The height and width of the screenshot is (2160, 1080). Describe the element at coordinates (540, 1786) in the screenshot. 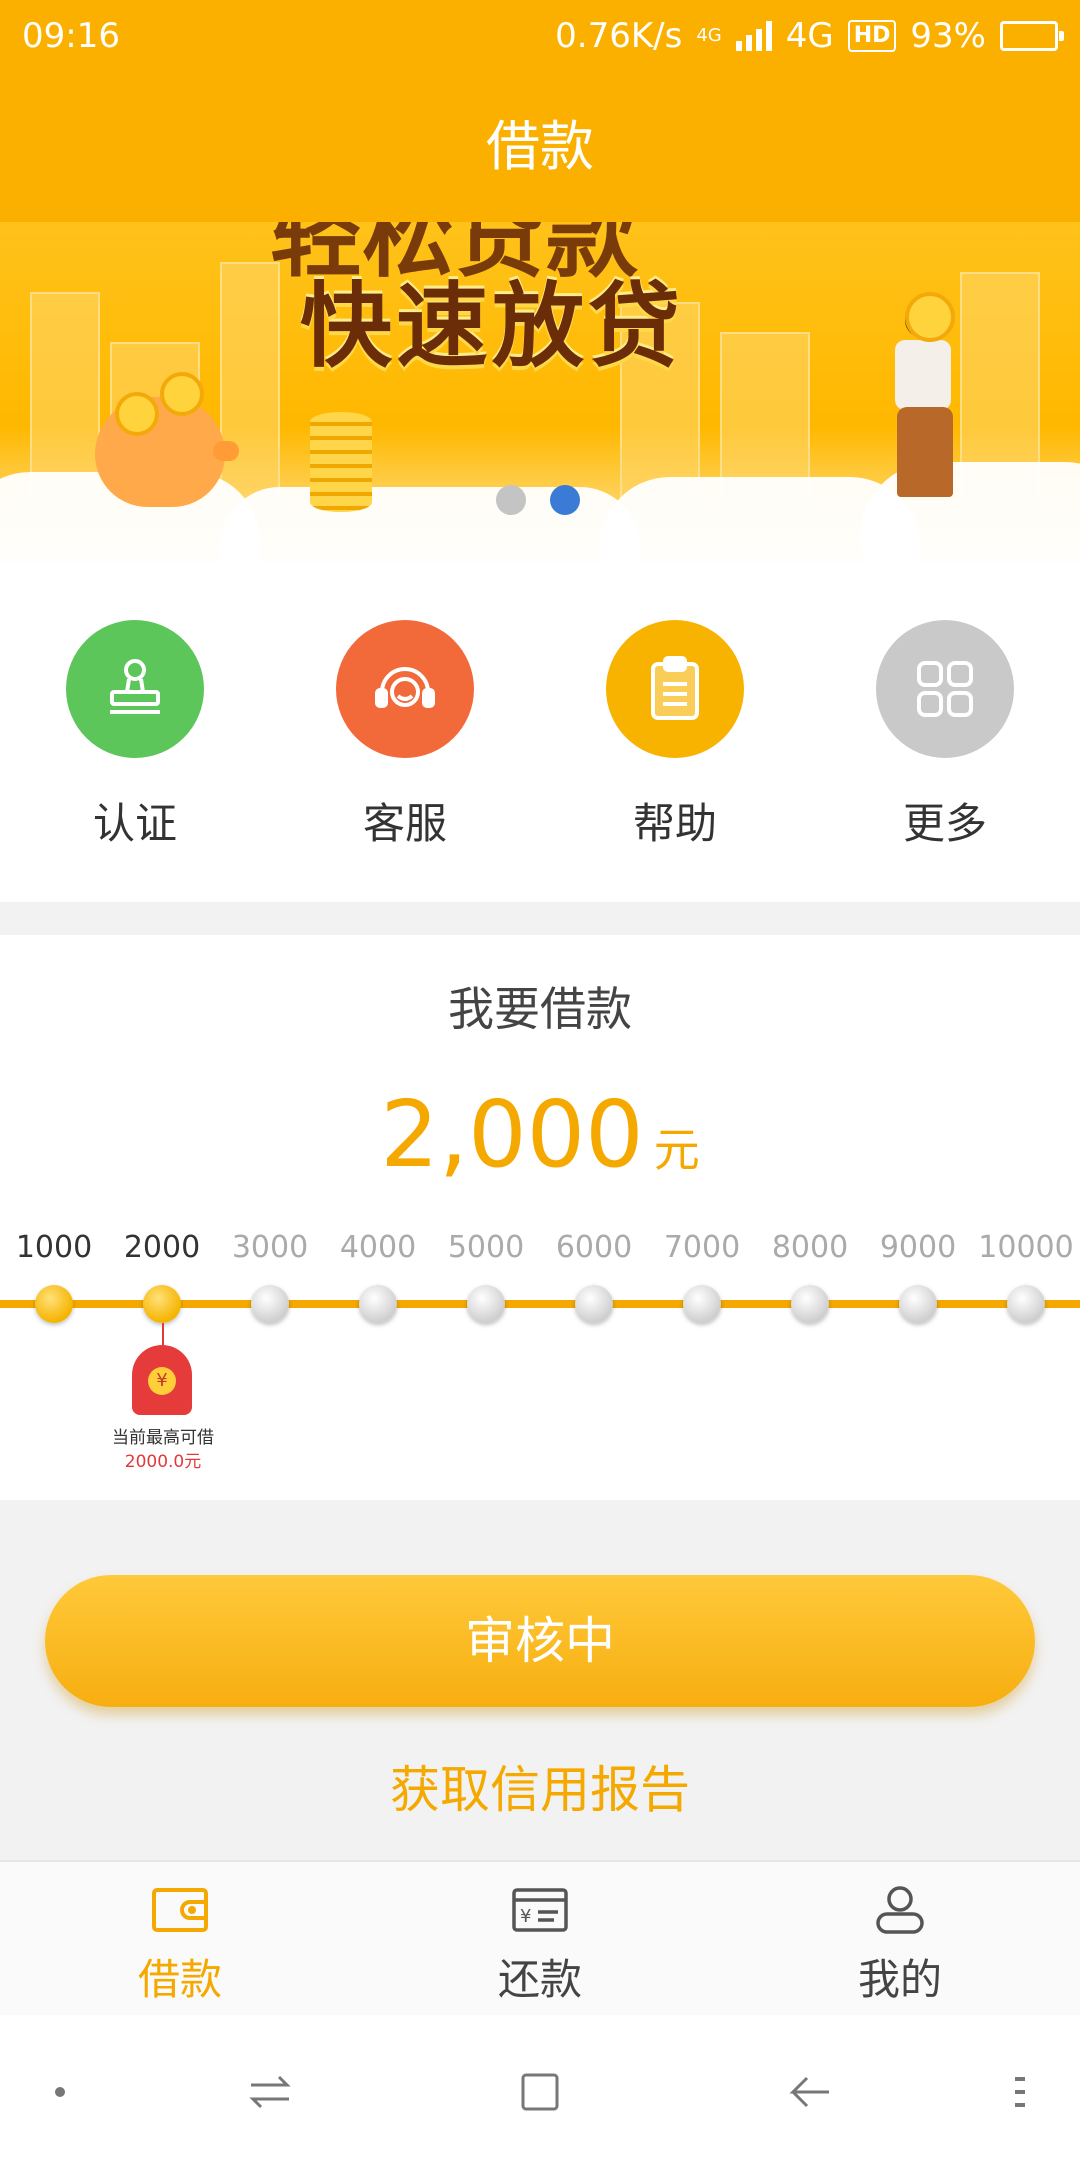

I see `credit-report-link: 获取信用报告` at that location.